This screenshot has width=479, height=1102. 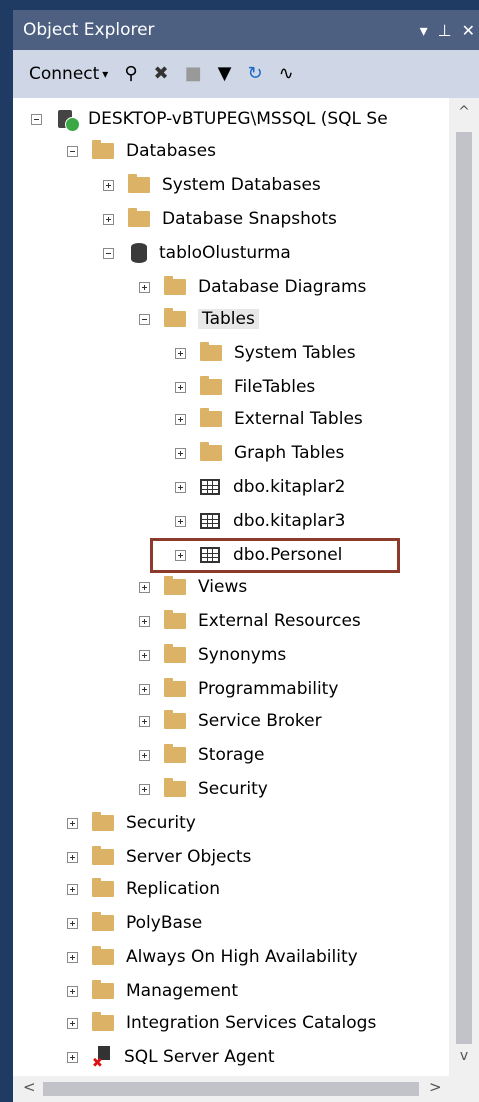 I want to click on scroll-up-icon: ^, so click(x=464, y=112).